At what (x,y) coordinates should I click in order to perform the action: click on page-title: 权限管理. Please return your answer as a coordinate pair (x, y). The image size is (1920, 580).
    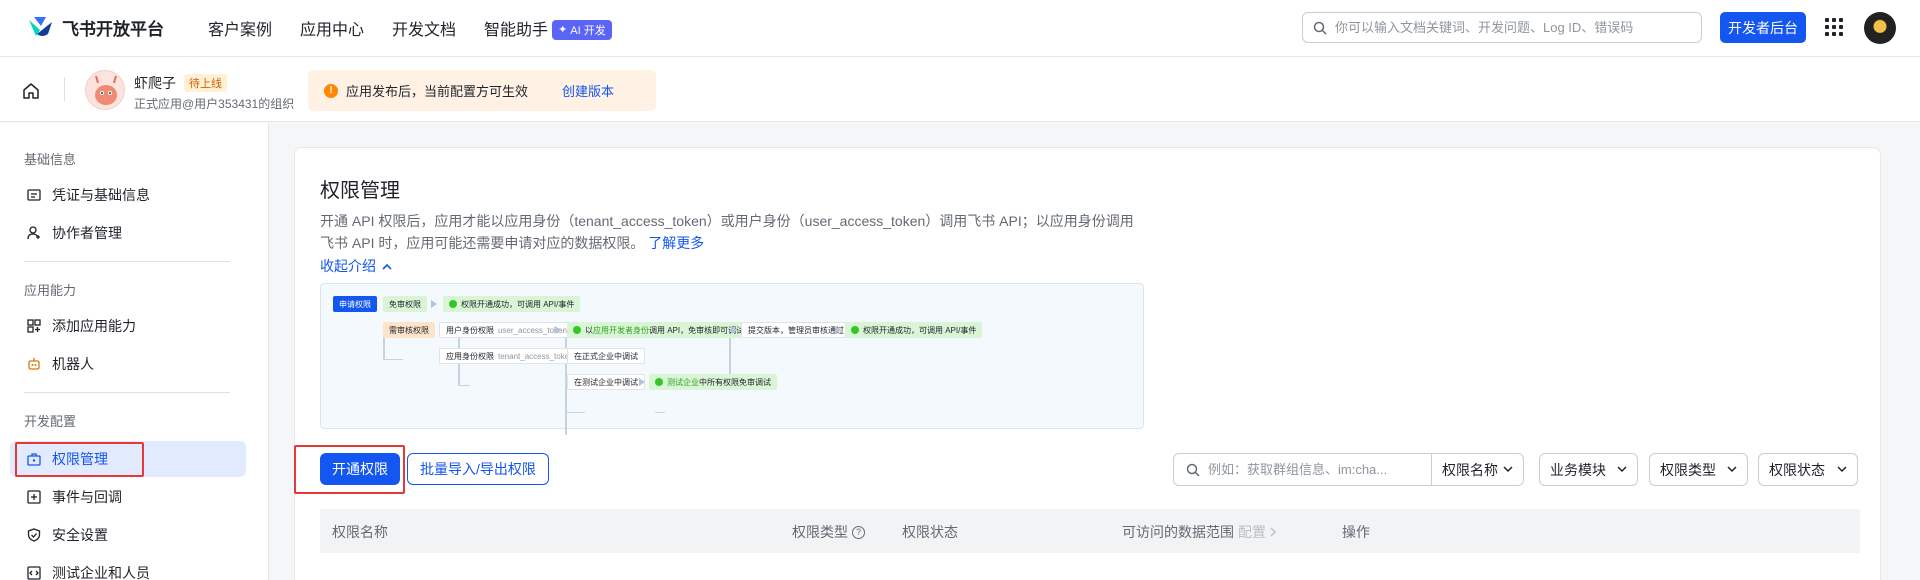
    Looking at the image, I should click on (360, 191).